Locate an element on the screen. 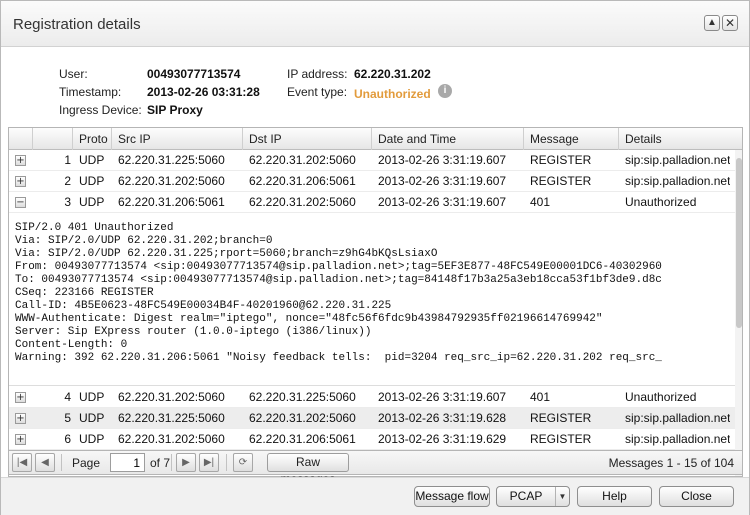 This screenshot has width=750, height=515. prev-page-icon: ◀ is located at coordinates (45, 462).